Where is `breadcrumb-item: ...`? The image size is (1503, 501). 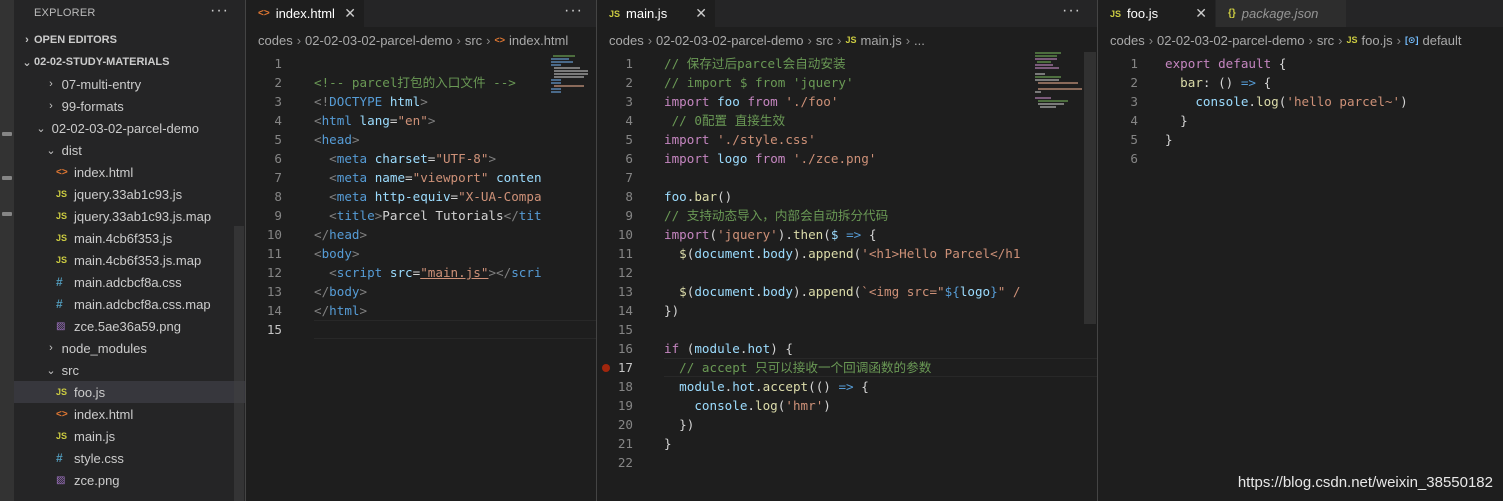 breadcrumb-item: ... is located at coordinates (919, 40).